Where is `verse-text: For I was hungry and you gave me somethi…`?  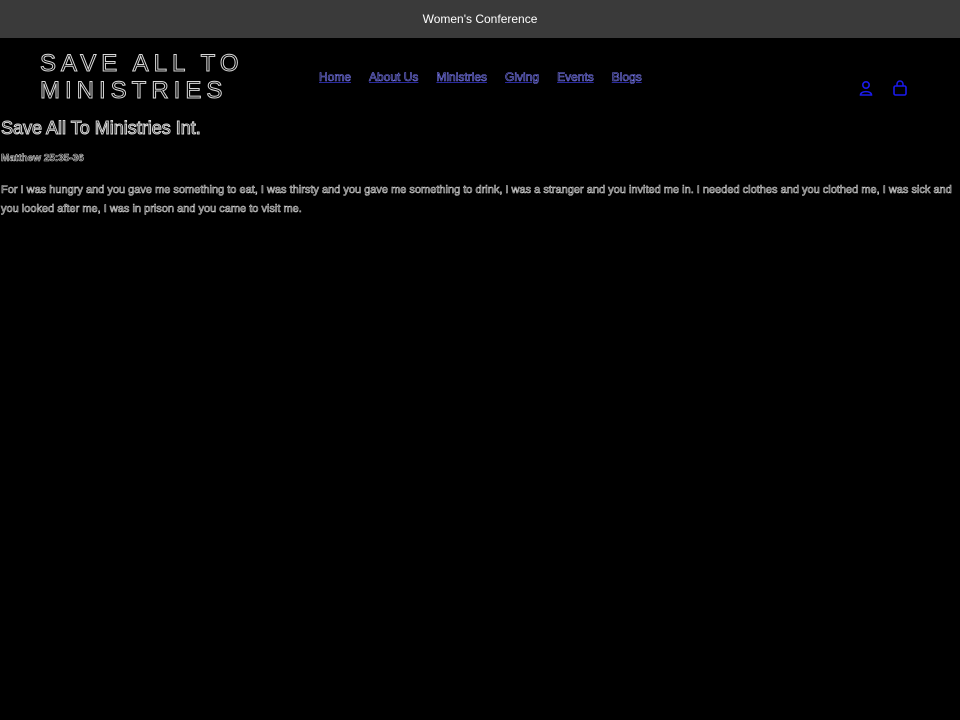
verse-text: For I was hungry and you gave me somethi… is located at coordinates (476, 200).